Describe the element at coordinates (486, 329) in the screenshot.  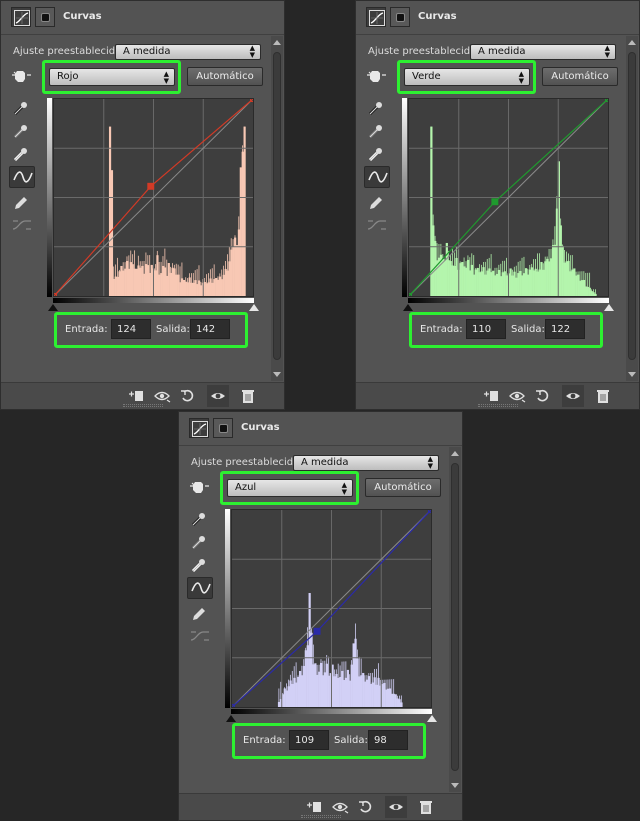
I see `input-field: 110` at that location.